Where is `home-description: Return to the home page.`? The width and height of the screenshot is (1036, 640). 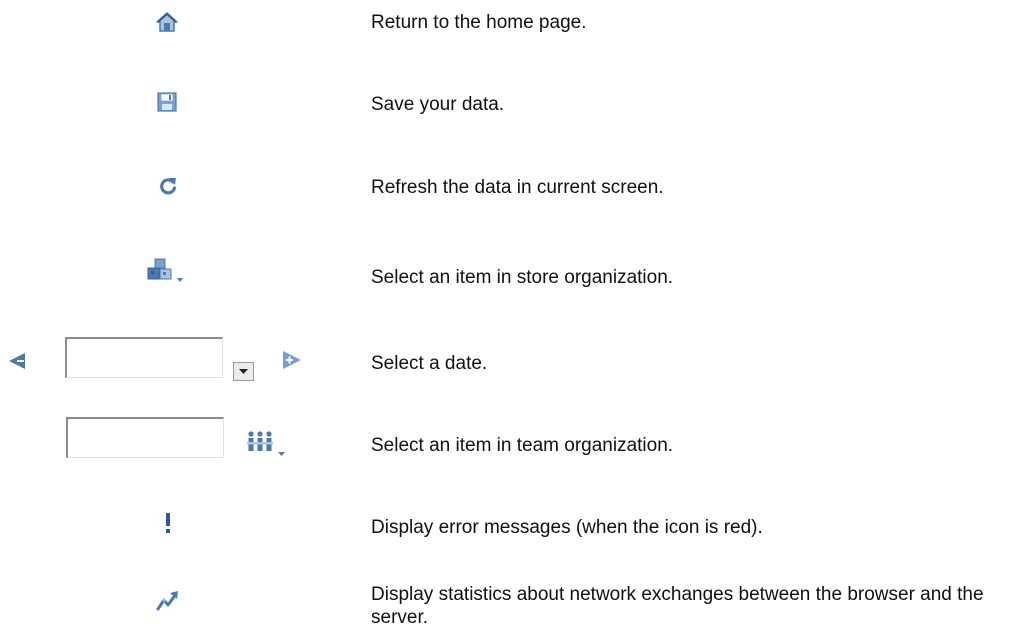 home-description: Return to the home page. is located at coordinates (479, 22).